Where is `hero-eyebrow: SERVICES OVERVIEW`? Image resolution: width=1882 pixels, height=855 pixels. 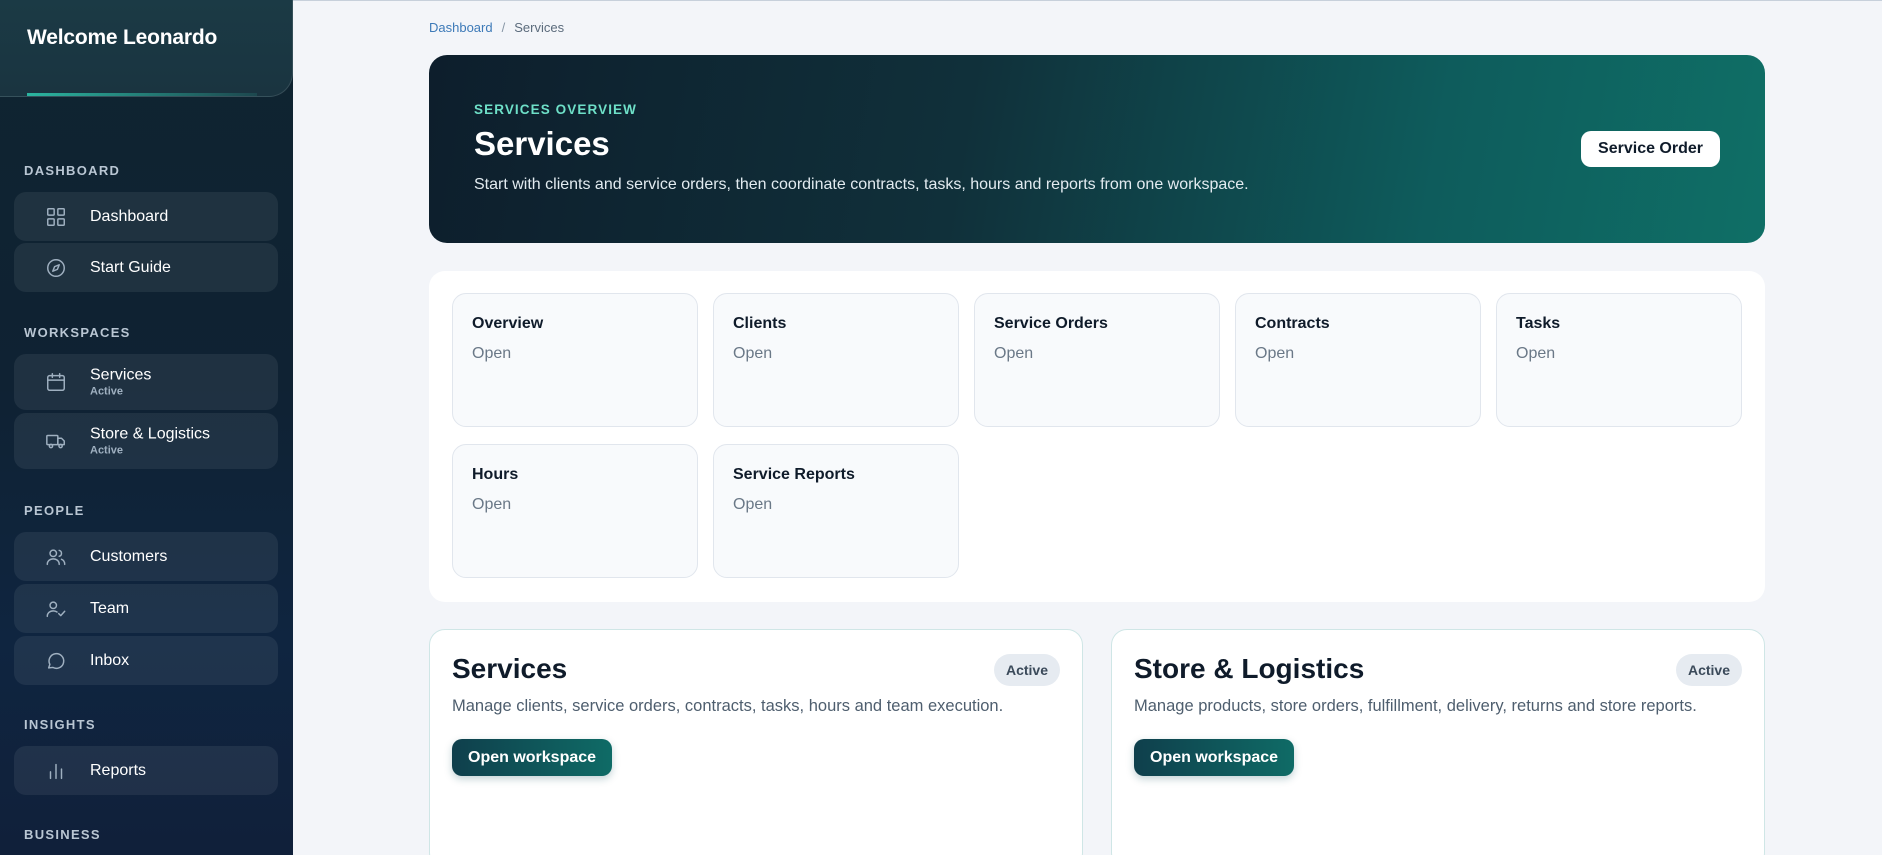
hero-eyebrow: SERVICES OVERVIEW is located at coordinates (555, 109).